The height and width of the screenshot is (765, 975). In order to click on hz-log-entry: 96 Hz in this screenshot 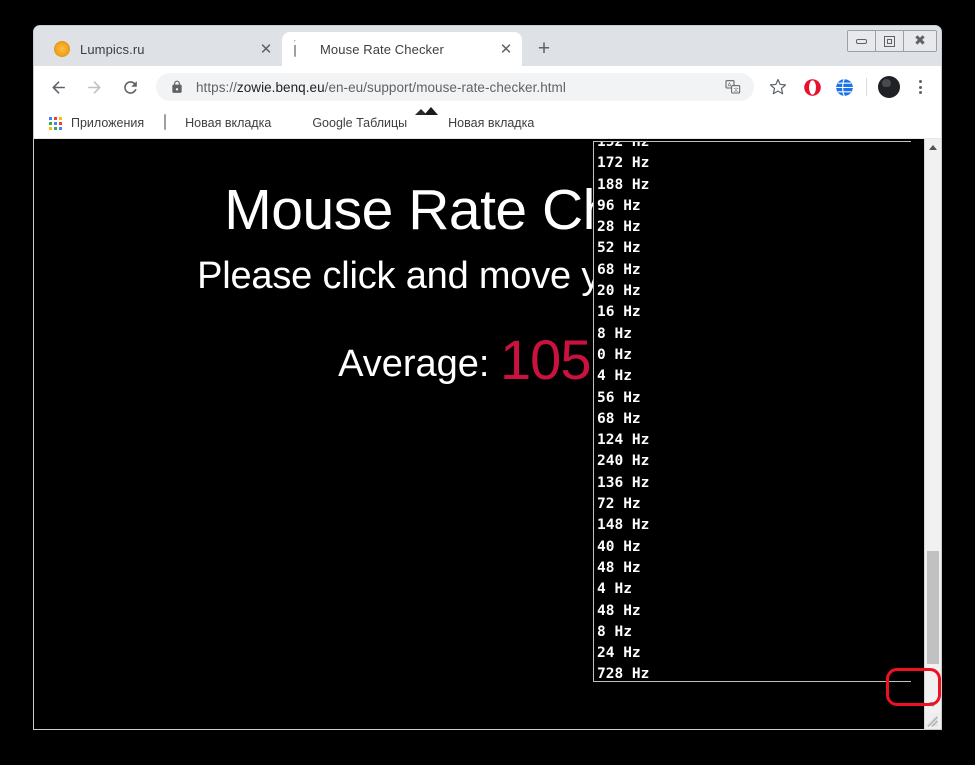, I will do `click(619, 205)`.